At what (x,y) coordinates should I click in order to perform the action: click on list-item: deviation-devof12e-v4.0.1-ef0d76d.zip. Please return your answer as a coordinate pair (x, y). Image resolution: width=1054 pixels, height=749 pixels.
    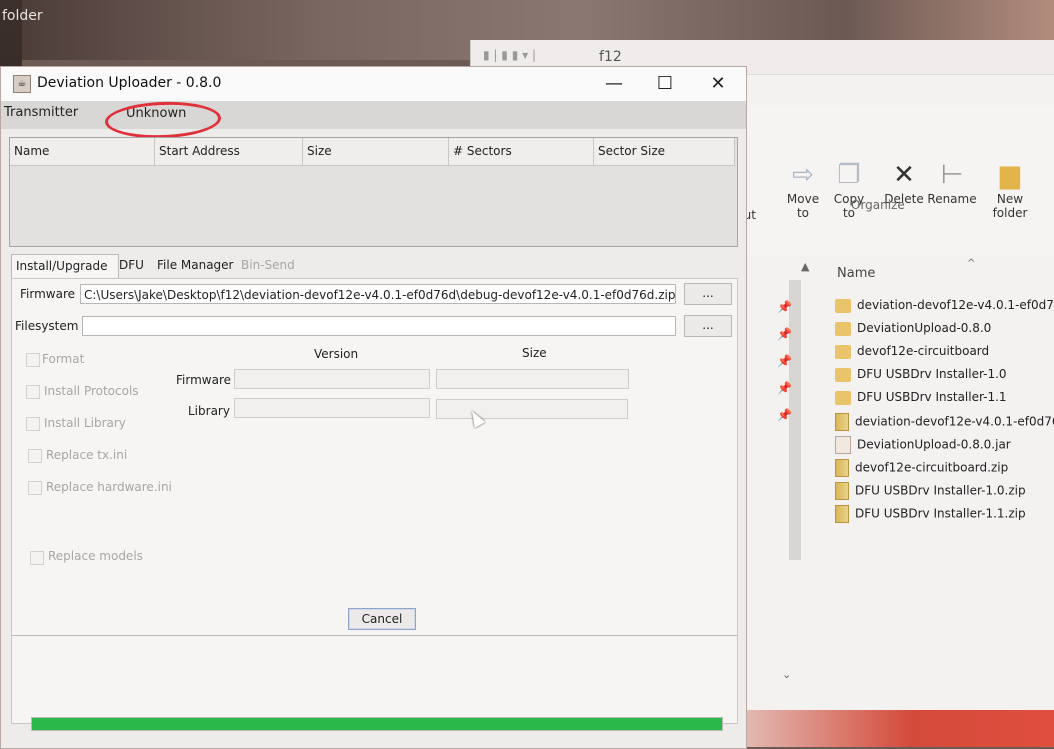
    Looking at the image, I should click on (944, 422).